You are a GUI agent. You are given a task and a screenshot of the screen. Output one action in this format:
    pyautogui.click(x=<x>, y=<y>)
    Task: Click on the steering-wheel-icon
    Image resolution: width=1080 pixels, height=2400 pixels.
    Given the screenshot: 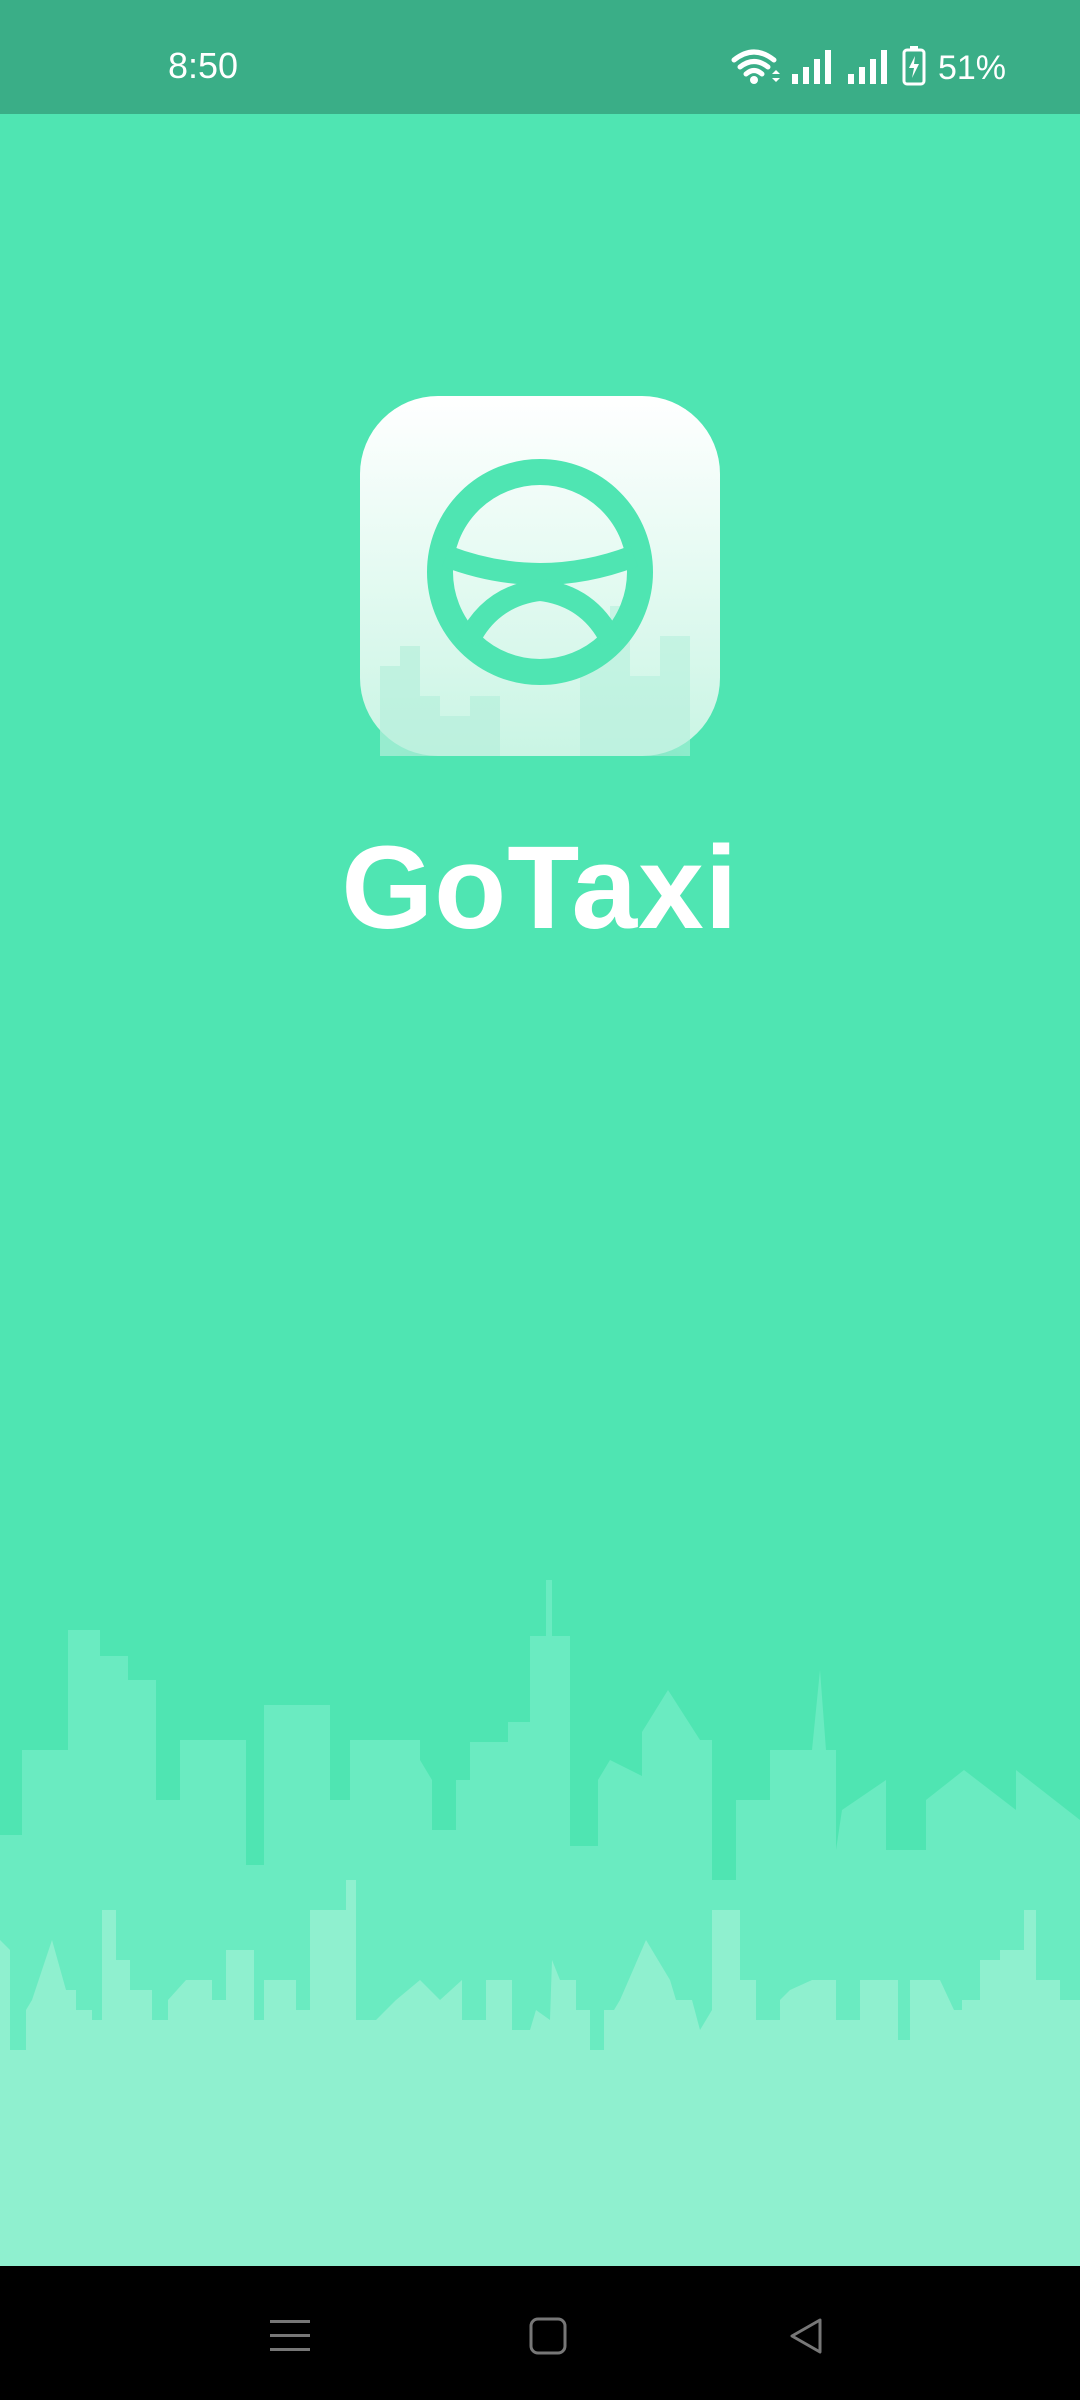 What is the action you would take?
    pyautogui.click(x=540, y=585)
    